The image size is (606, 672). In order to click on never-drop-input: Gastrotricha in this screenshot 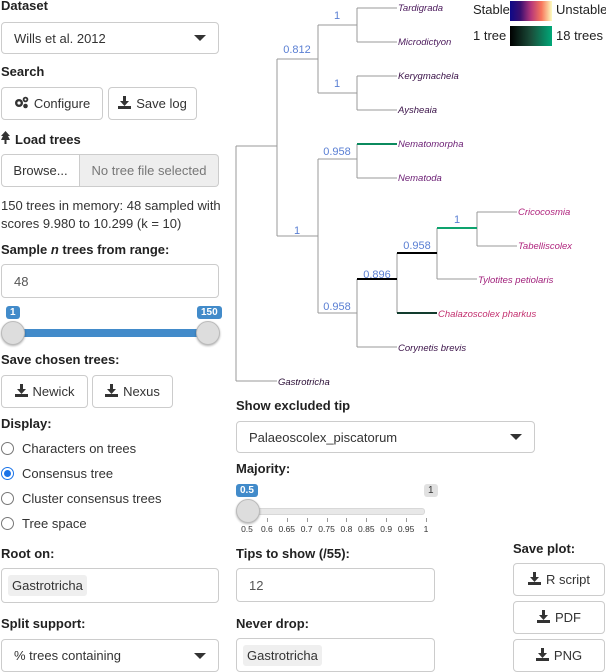, I will do `click(335, 655)`.